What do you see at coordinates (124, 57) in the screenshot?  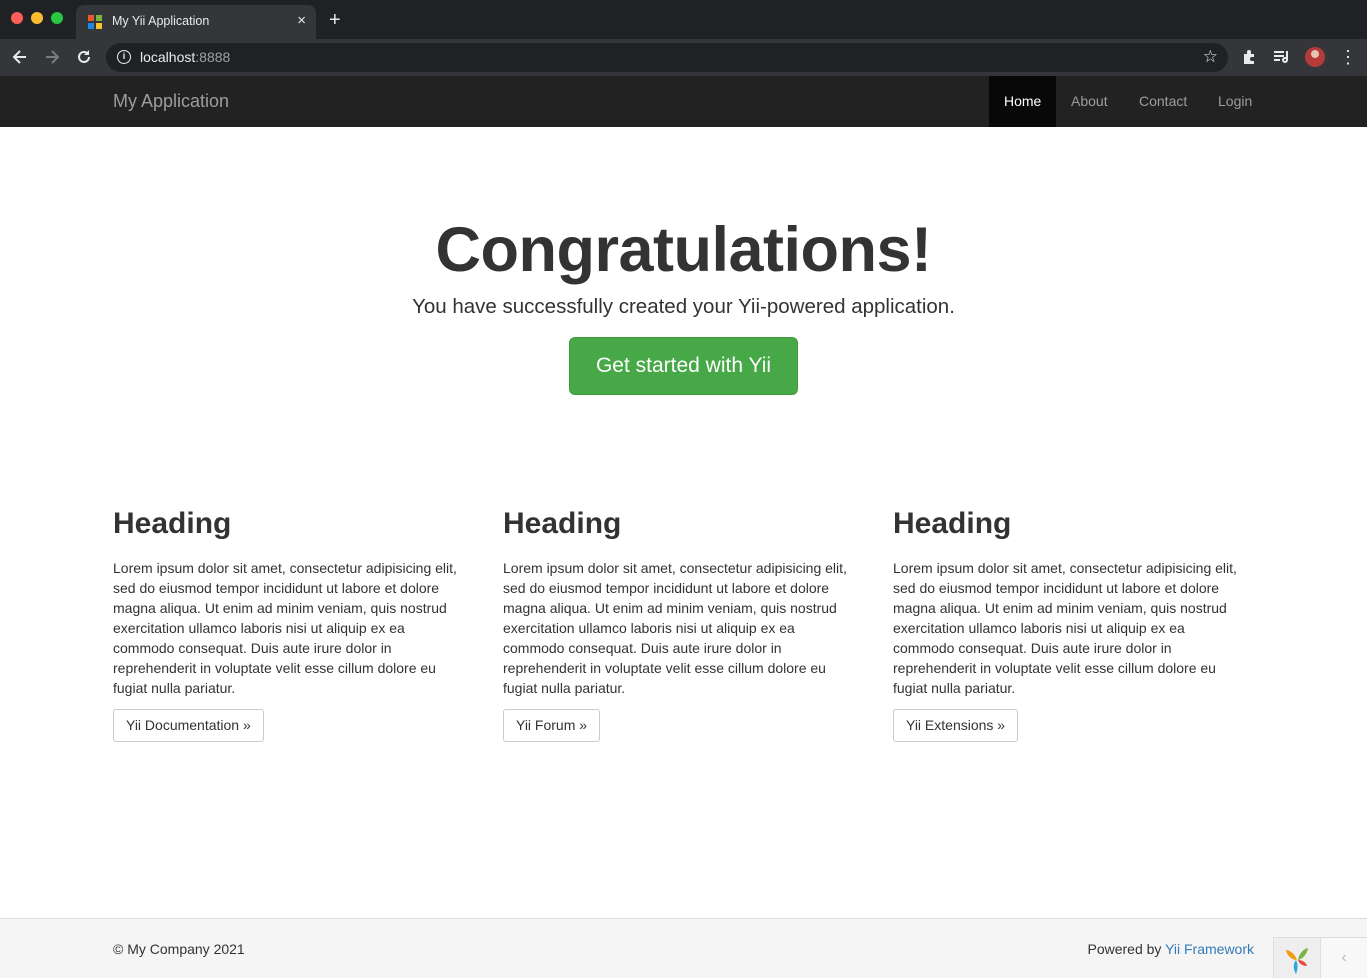 I see `info-icon: i` at bounding box center [124, 57].